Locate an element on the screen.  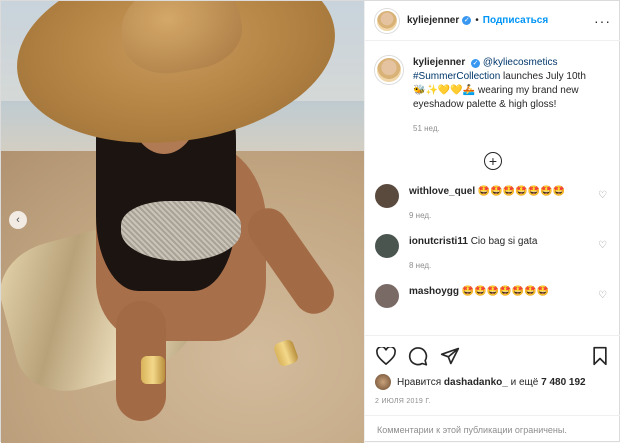
comment-item: withlove_quel 🤩🤩🤩🤩🤩🤩🤩 9 нед. ♡ is located at coordinates (493, 204).